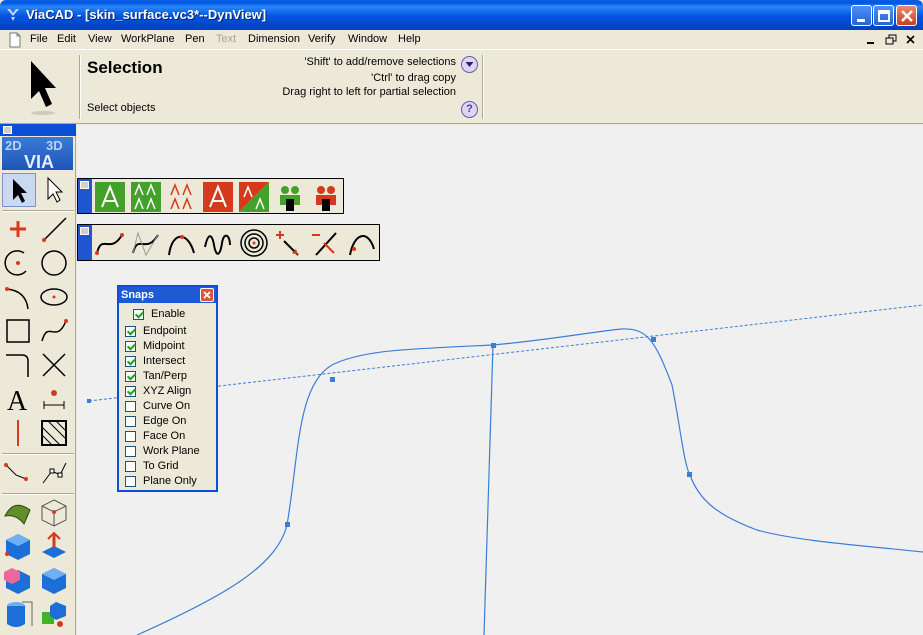  What do you see at coordinates (55, 264) in the screenshot?
I see `circle-tool-button` at bounding box center [55, 264].